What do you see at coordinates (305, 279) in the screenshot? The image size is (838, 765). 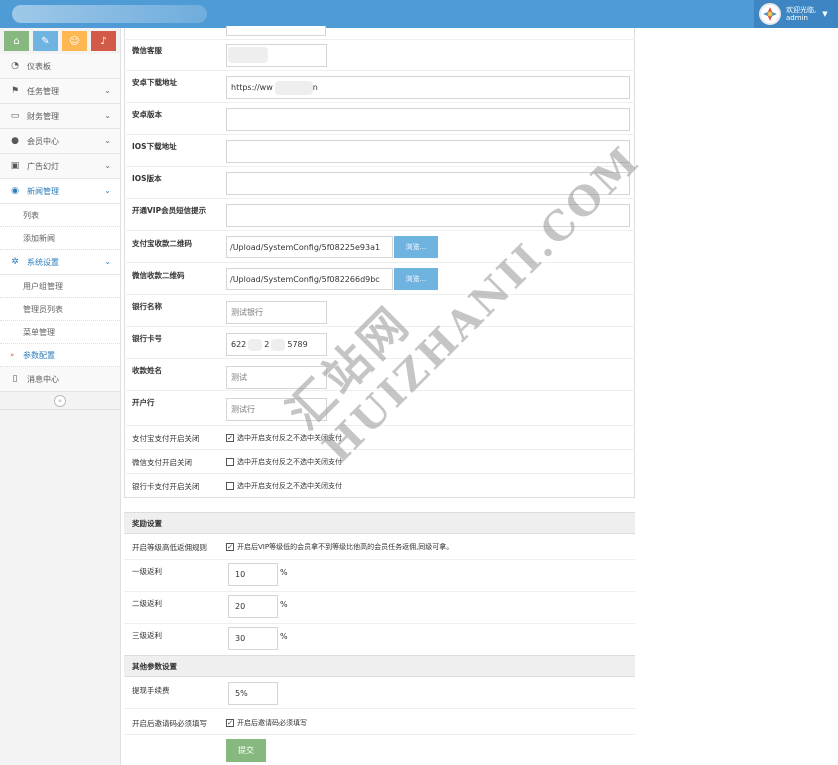 I see `wechat-qr-path: /Upload/SystemConfig/5f082266d9bc` at bounding box center [305, 279].